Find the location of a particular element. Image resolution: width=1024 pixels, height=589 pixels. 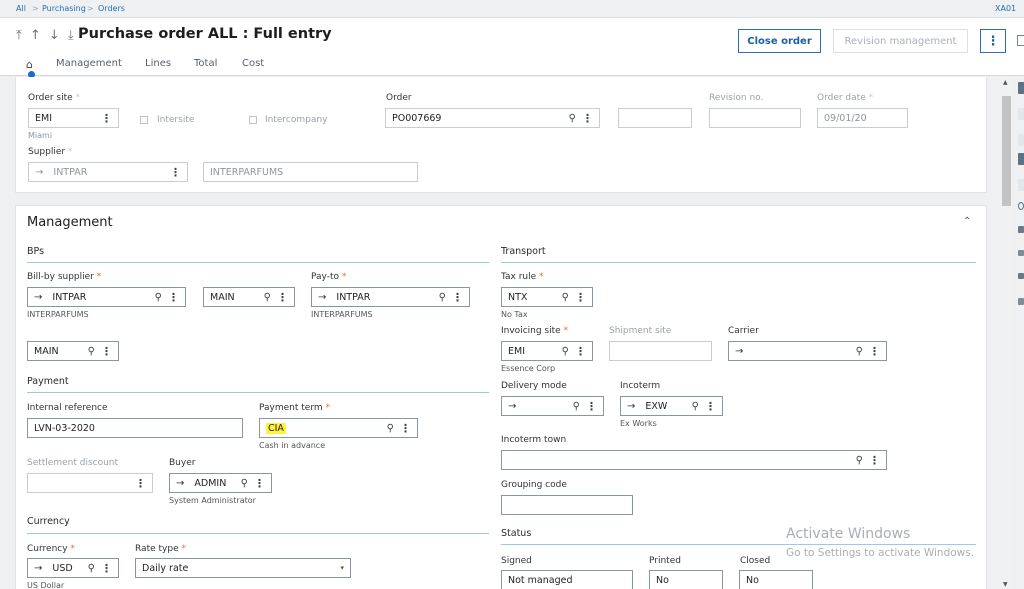

pay-to-address-field: MAIN ⚲ ⋮ is located at coordinates (73, 351).